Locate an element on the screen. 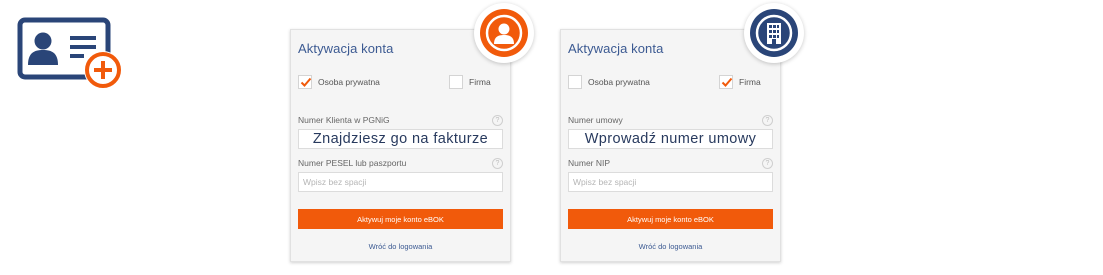 The height and width of the screenshot is (275, 1103). id-card-add-icon is located at coordinates (72, 54).